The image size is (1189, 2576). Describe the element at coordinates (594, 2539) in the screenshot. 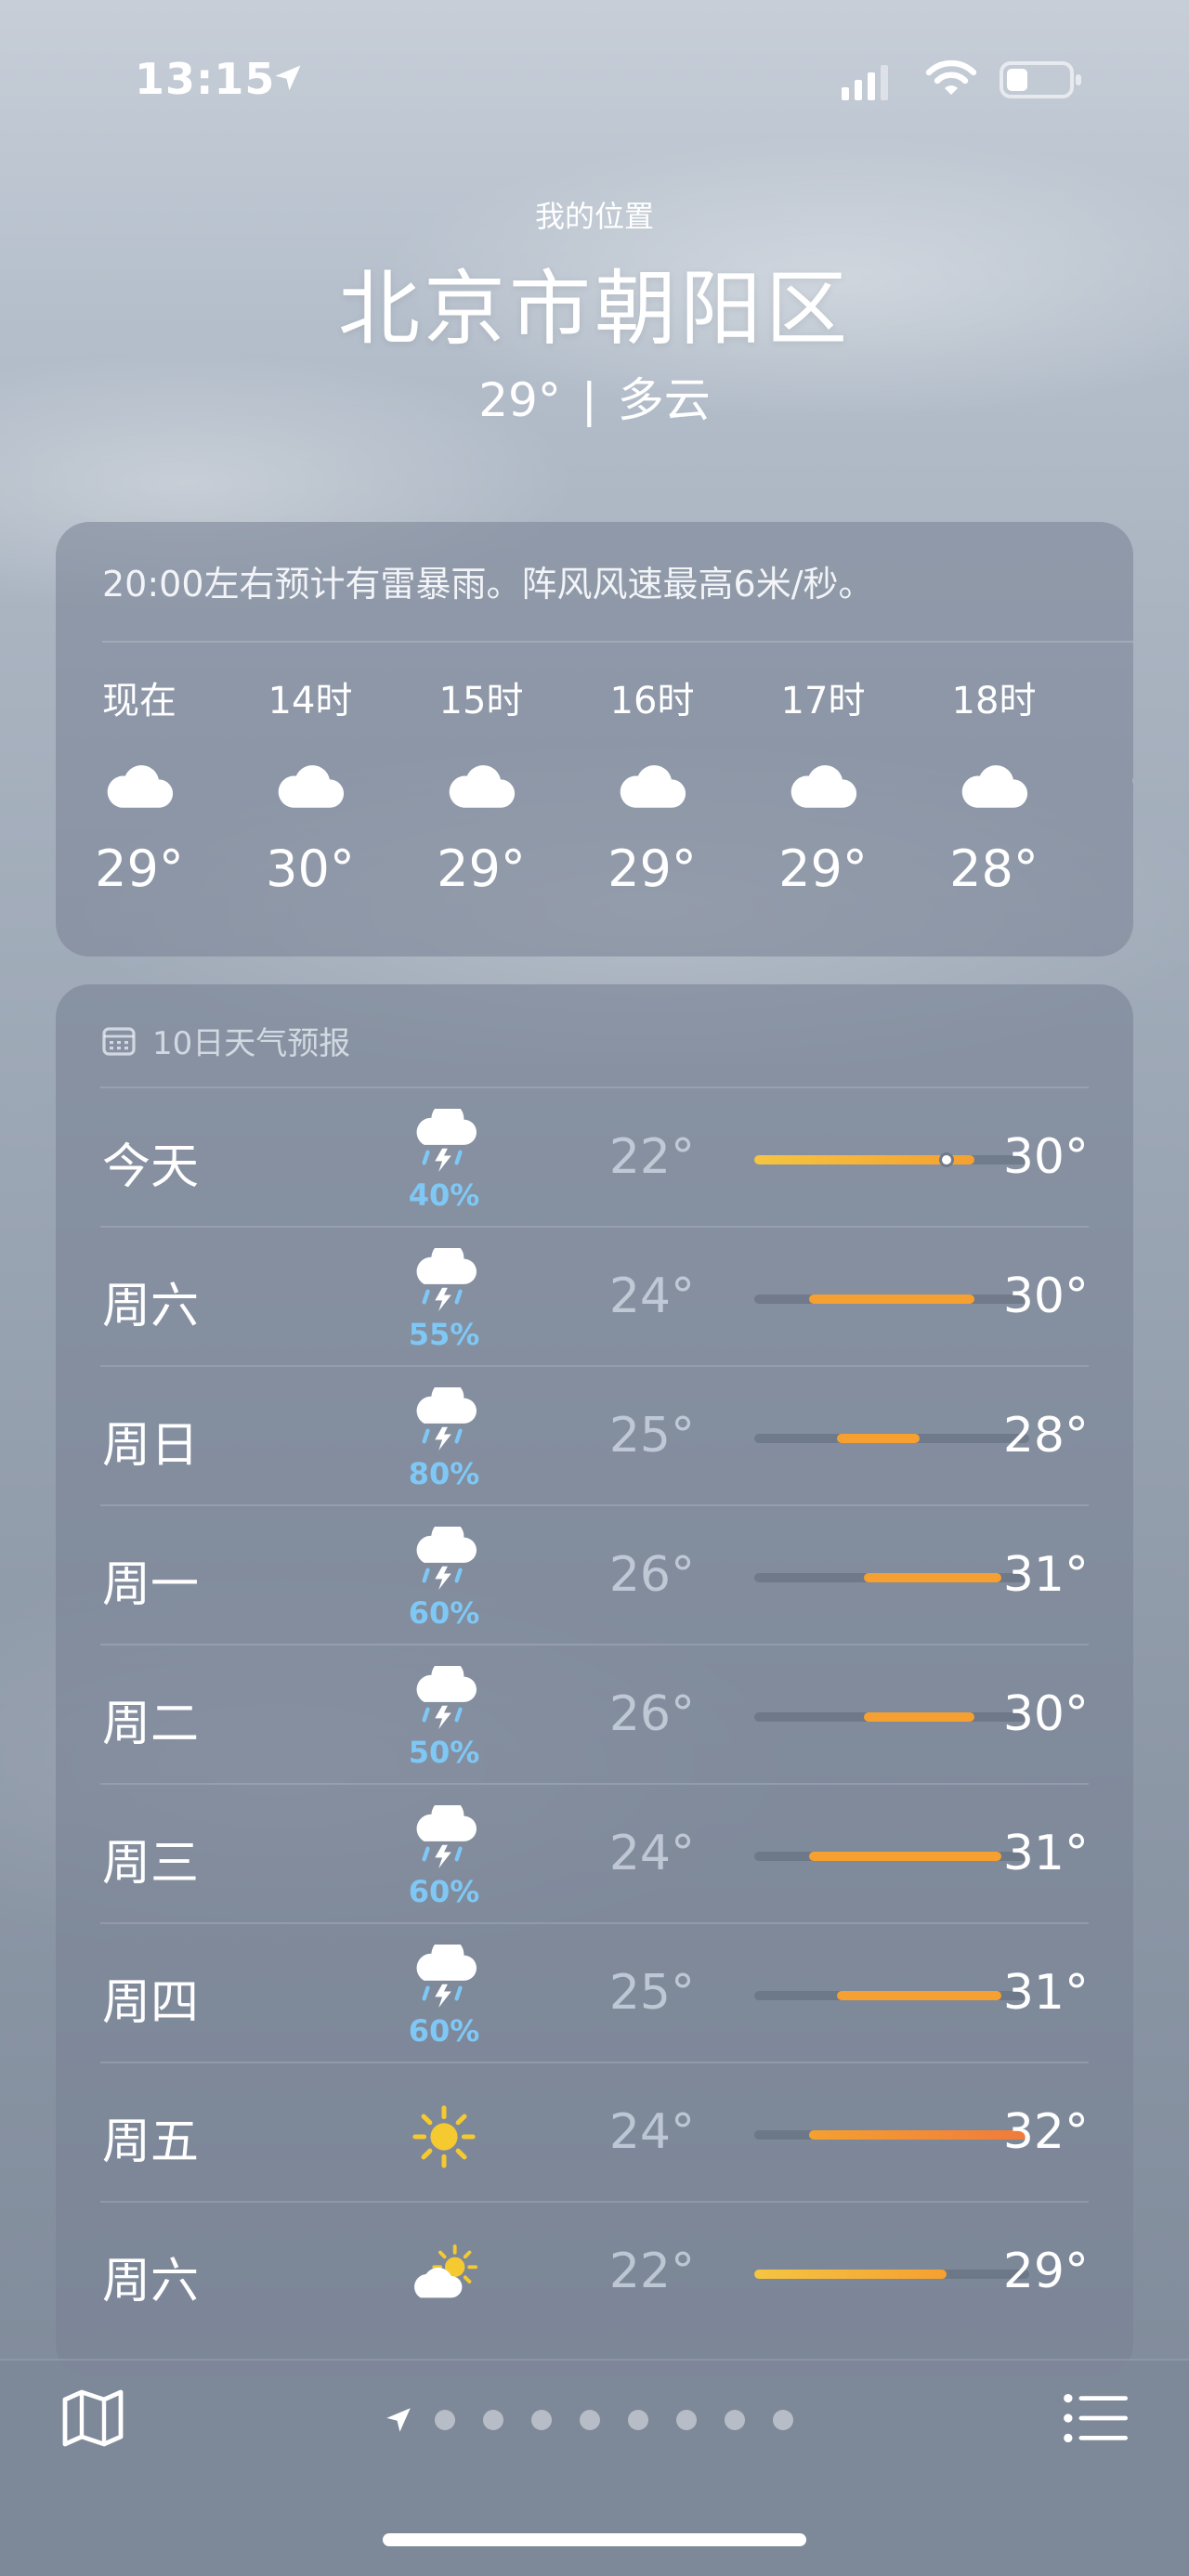

I see `home-indicator` at that location.